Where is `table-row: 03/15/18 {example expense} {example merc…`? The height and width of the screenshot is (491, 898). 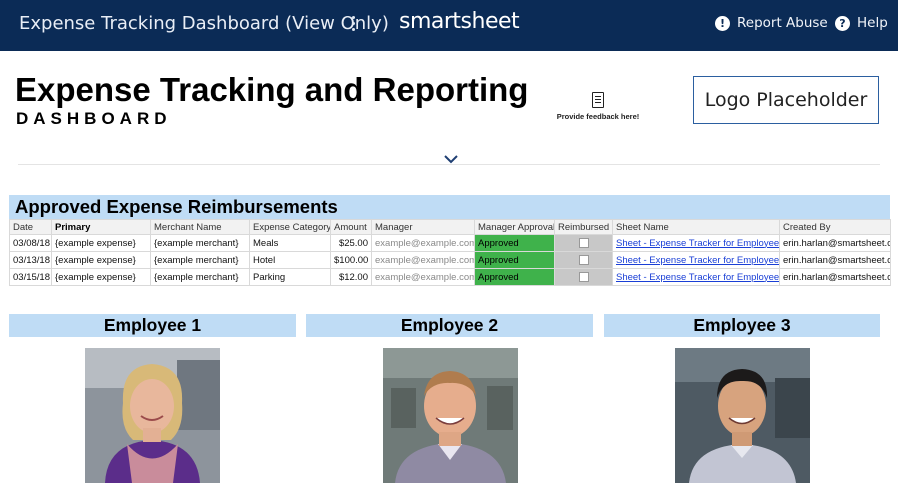 table-row: 03/15/18 {example expense} {example merc… is located at coordinates (450, 277).